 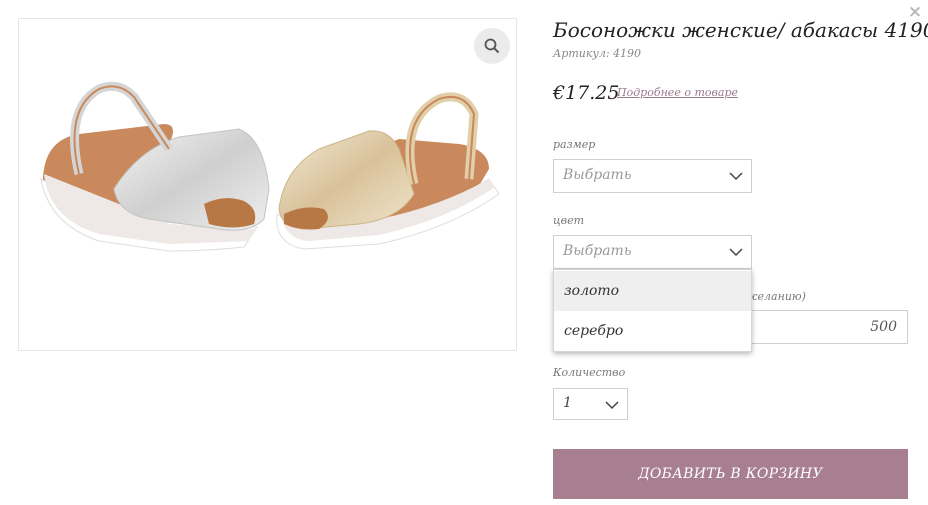 I want to click on quantity-value: 1, so click(x=567, y=403).